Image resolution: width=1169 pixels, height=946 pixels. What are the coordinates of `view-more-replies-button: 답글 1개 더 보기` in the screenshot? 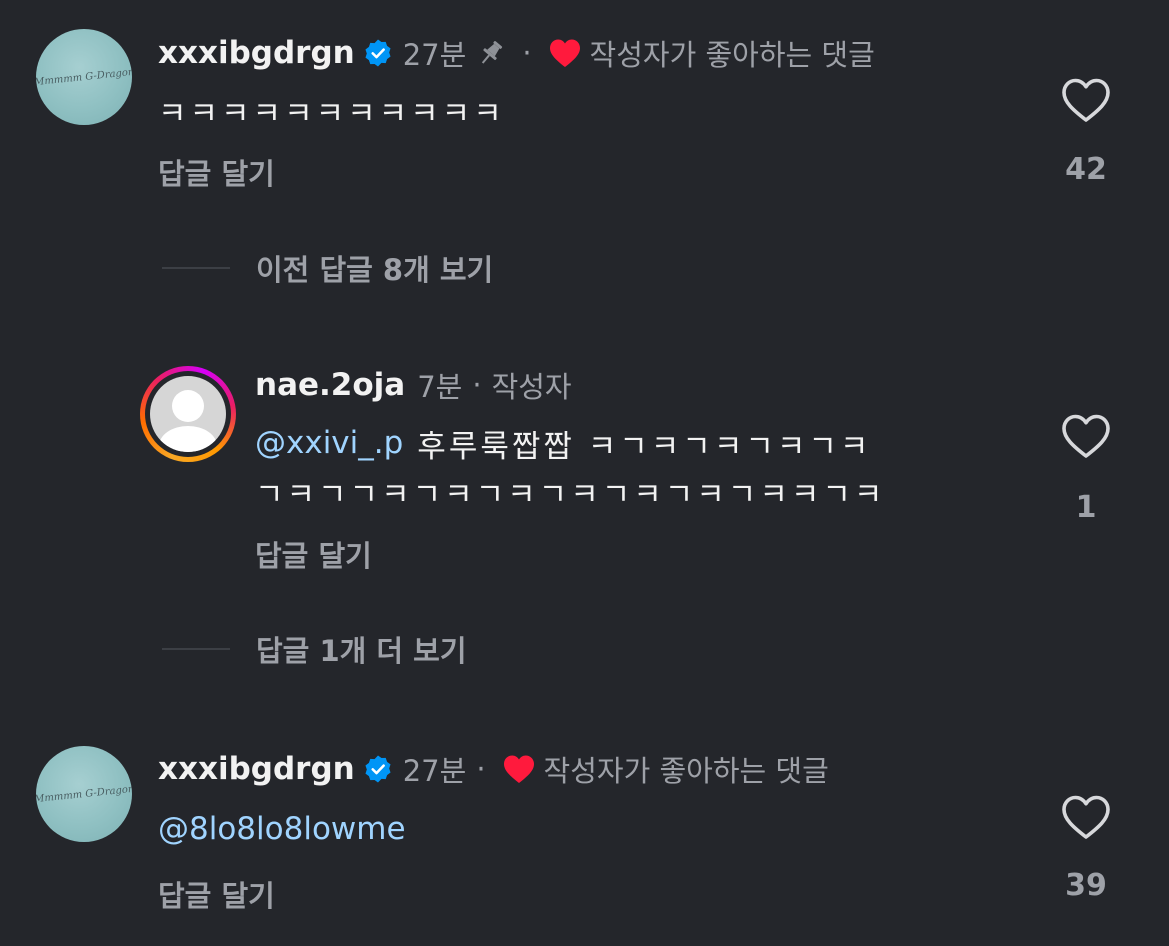 It's located at (361, 649).